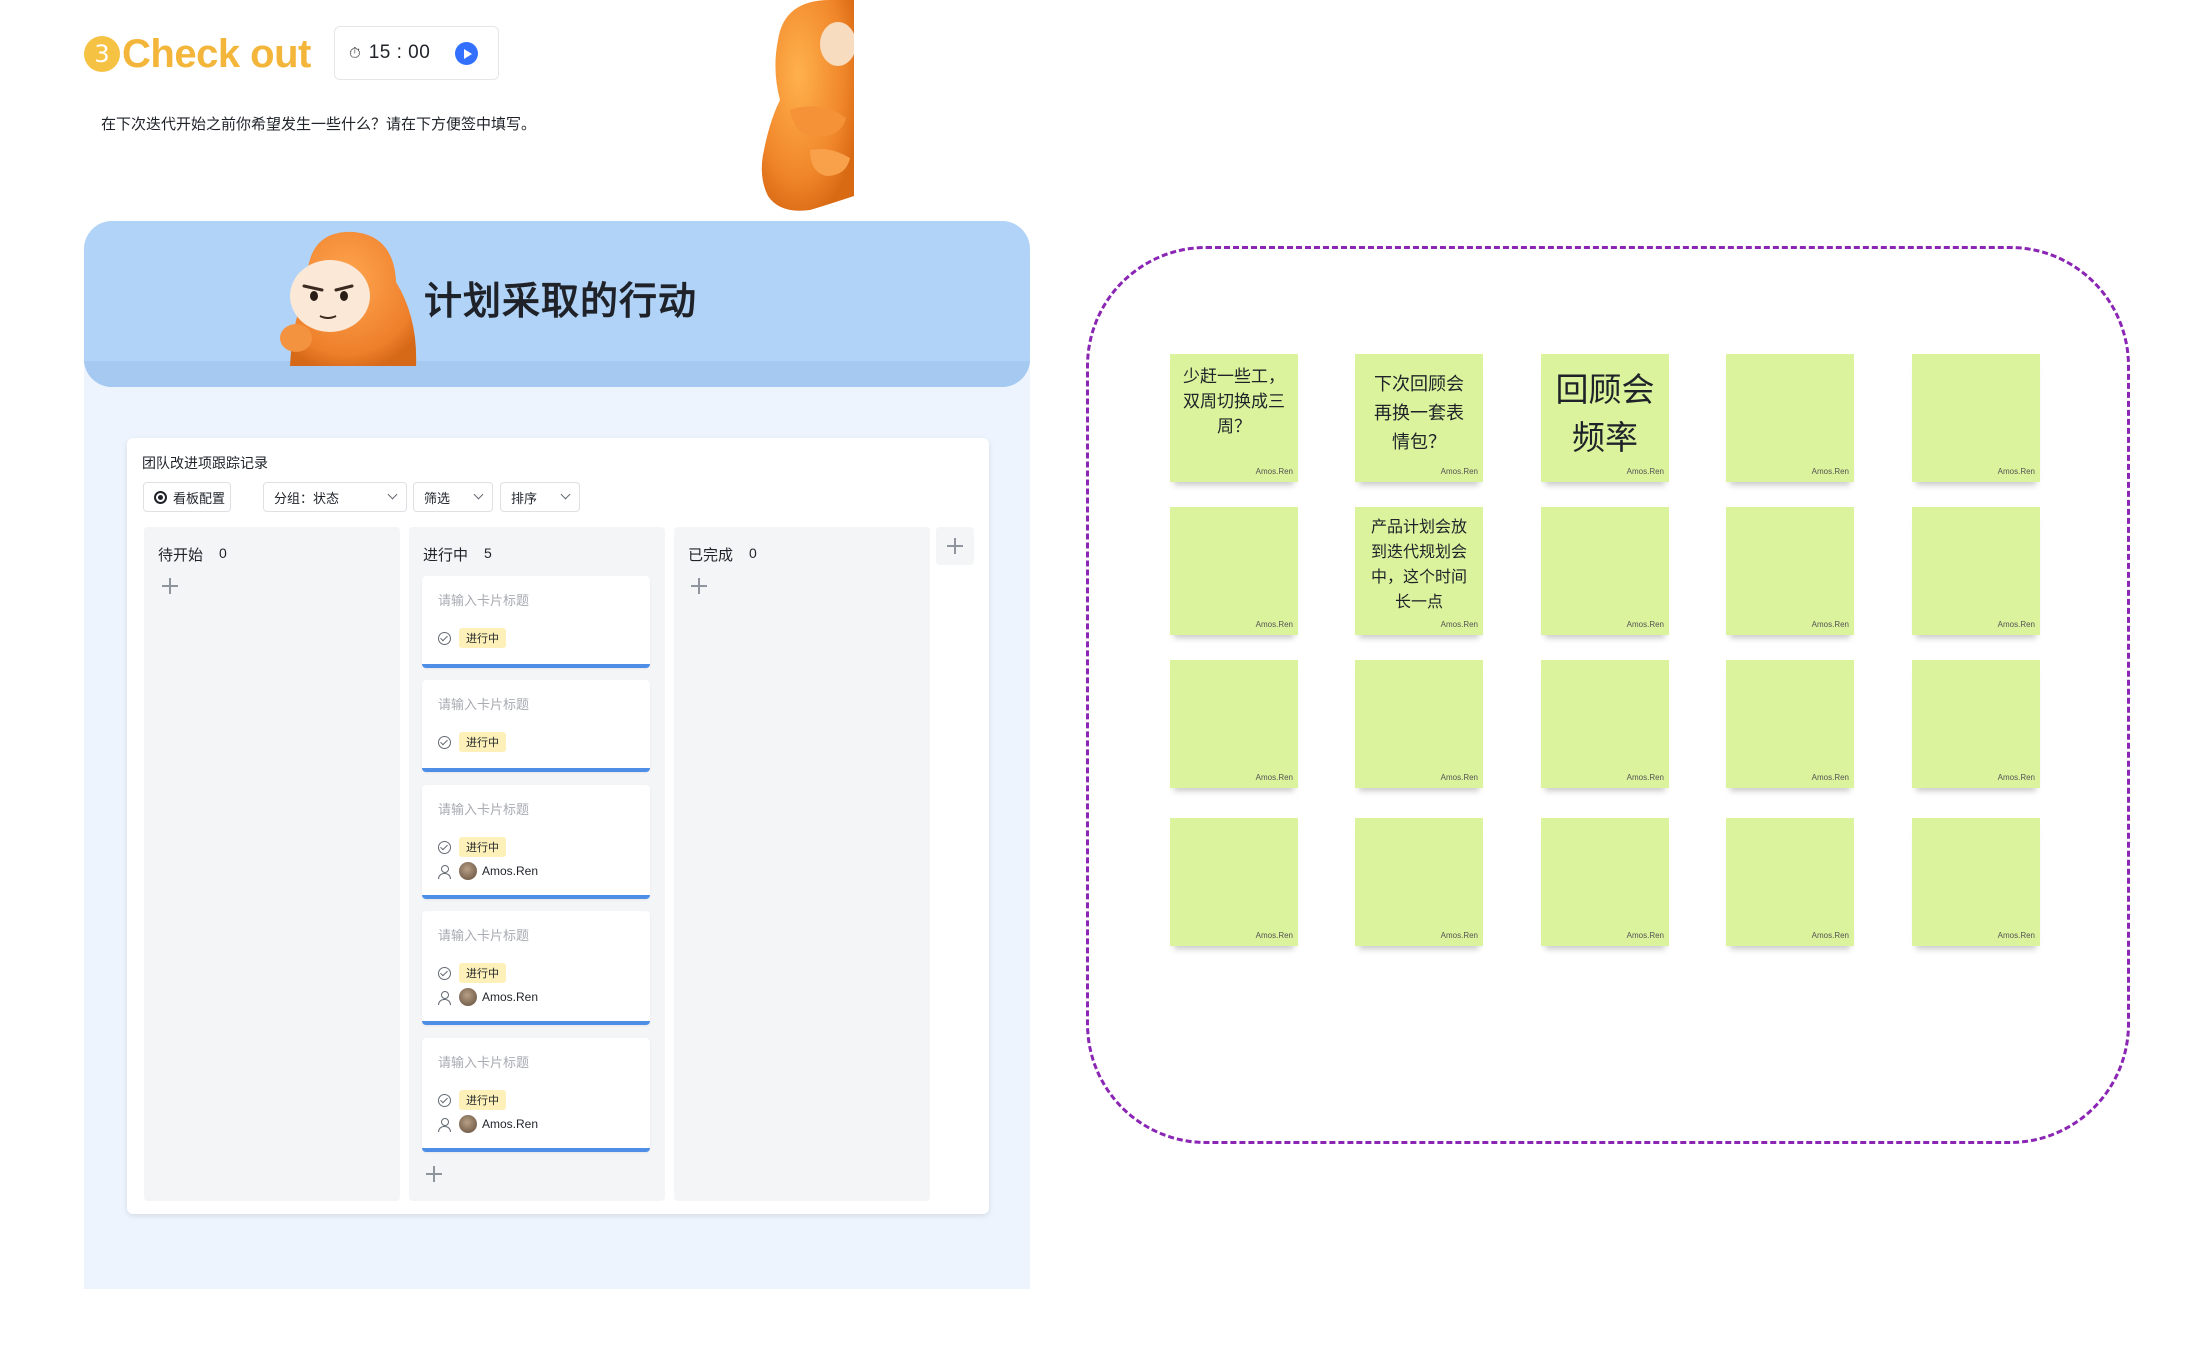 This screenshot has width=2190, height=1356. What do you see at coordinates (802, 864) in the screenshot?
I see `column-done` at bounding box center [802, 864].